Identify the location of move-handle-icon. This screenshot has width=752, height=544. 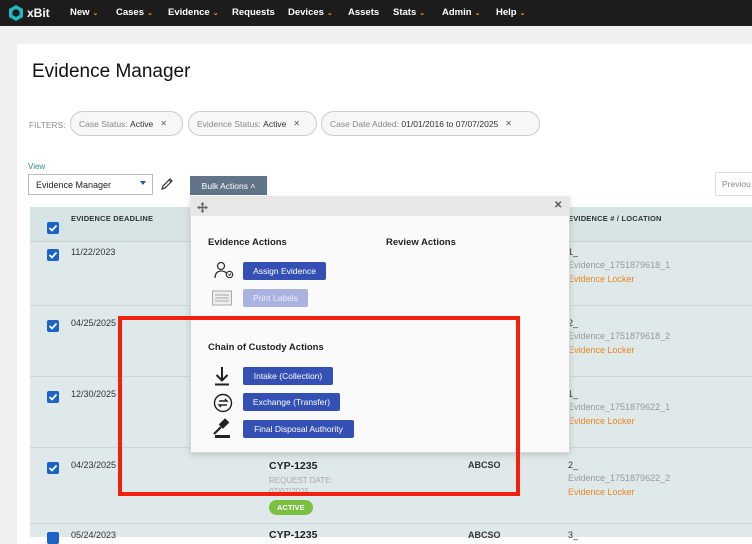
(202, 209).